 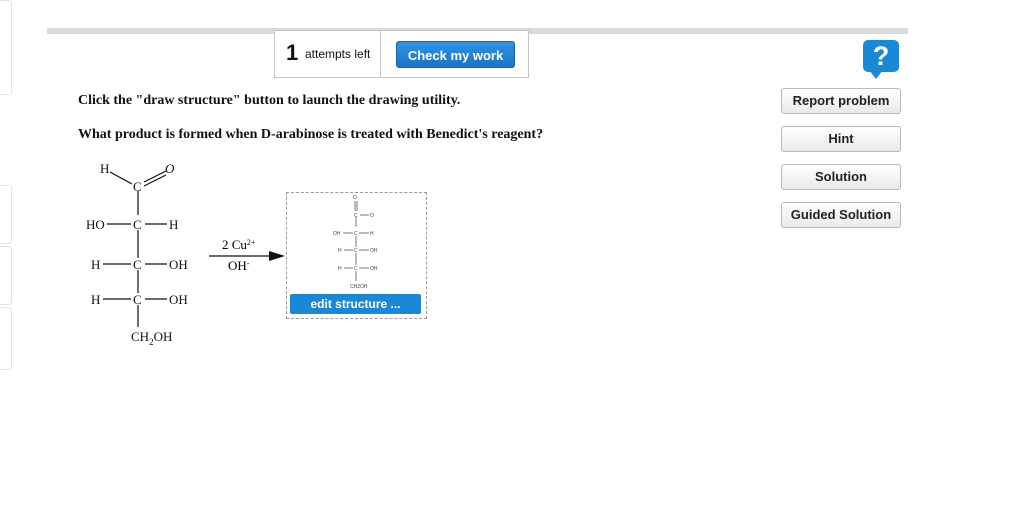 I want to click on help-button: ?, so click(x=881, y=59).